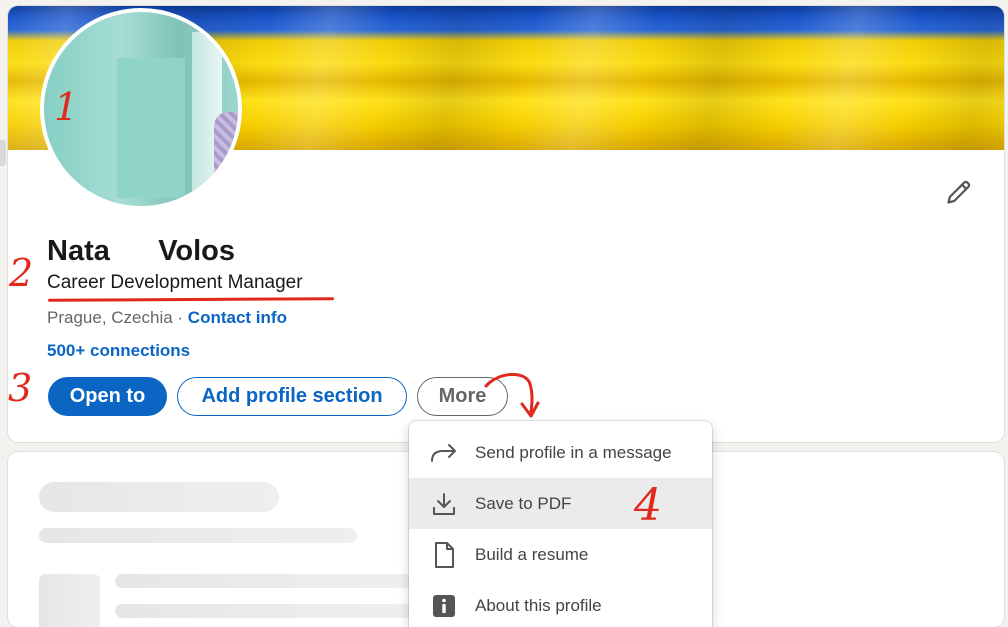 The width and height of the screenshot is (1008, 627). Describe the element at coordinates (3, 153) in the screenshot. I see `side-panel-handle` at that location.